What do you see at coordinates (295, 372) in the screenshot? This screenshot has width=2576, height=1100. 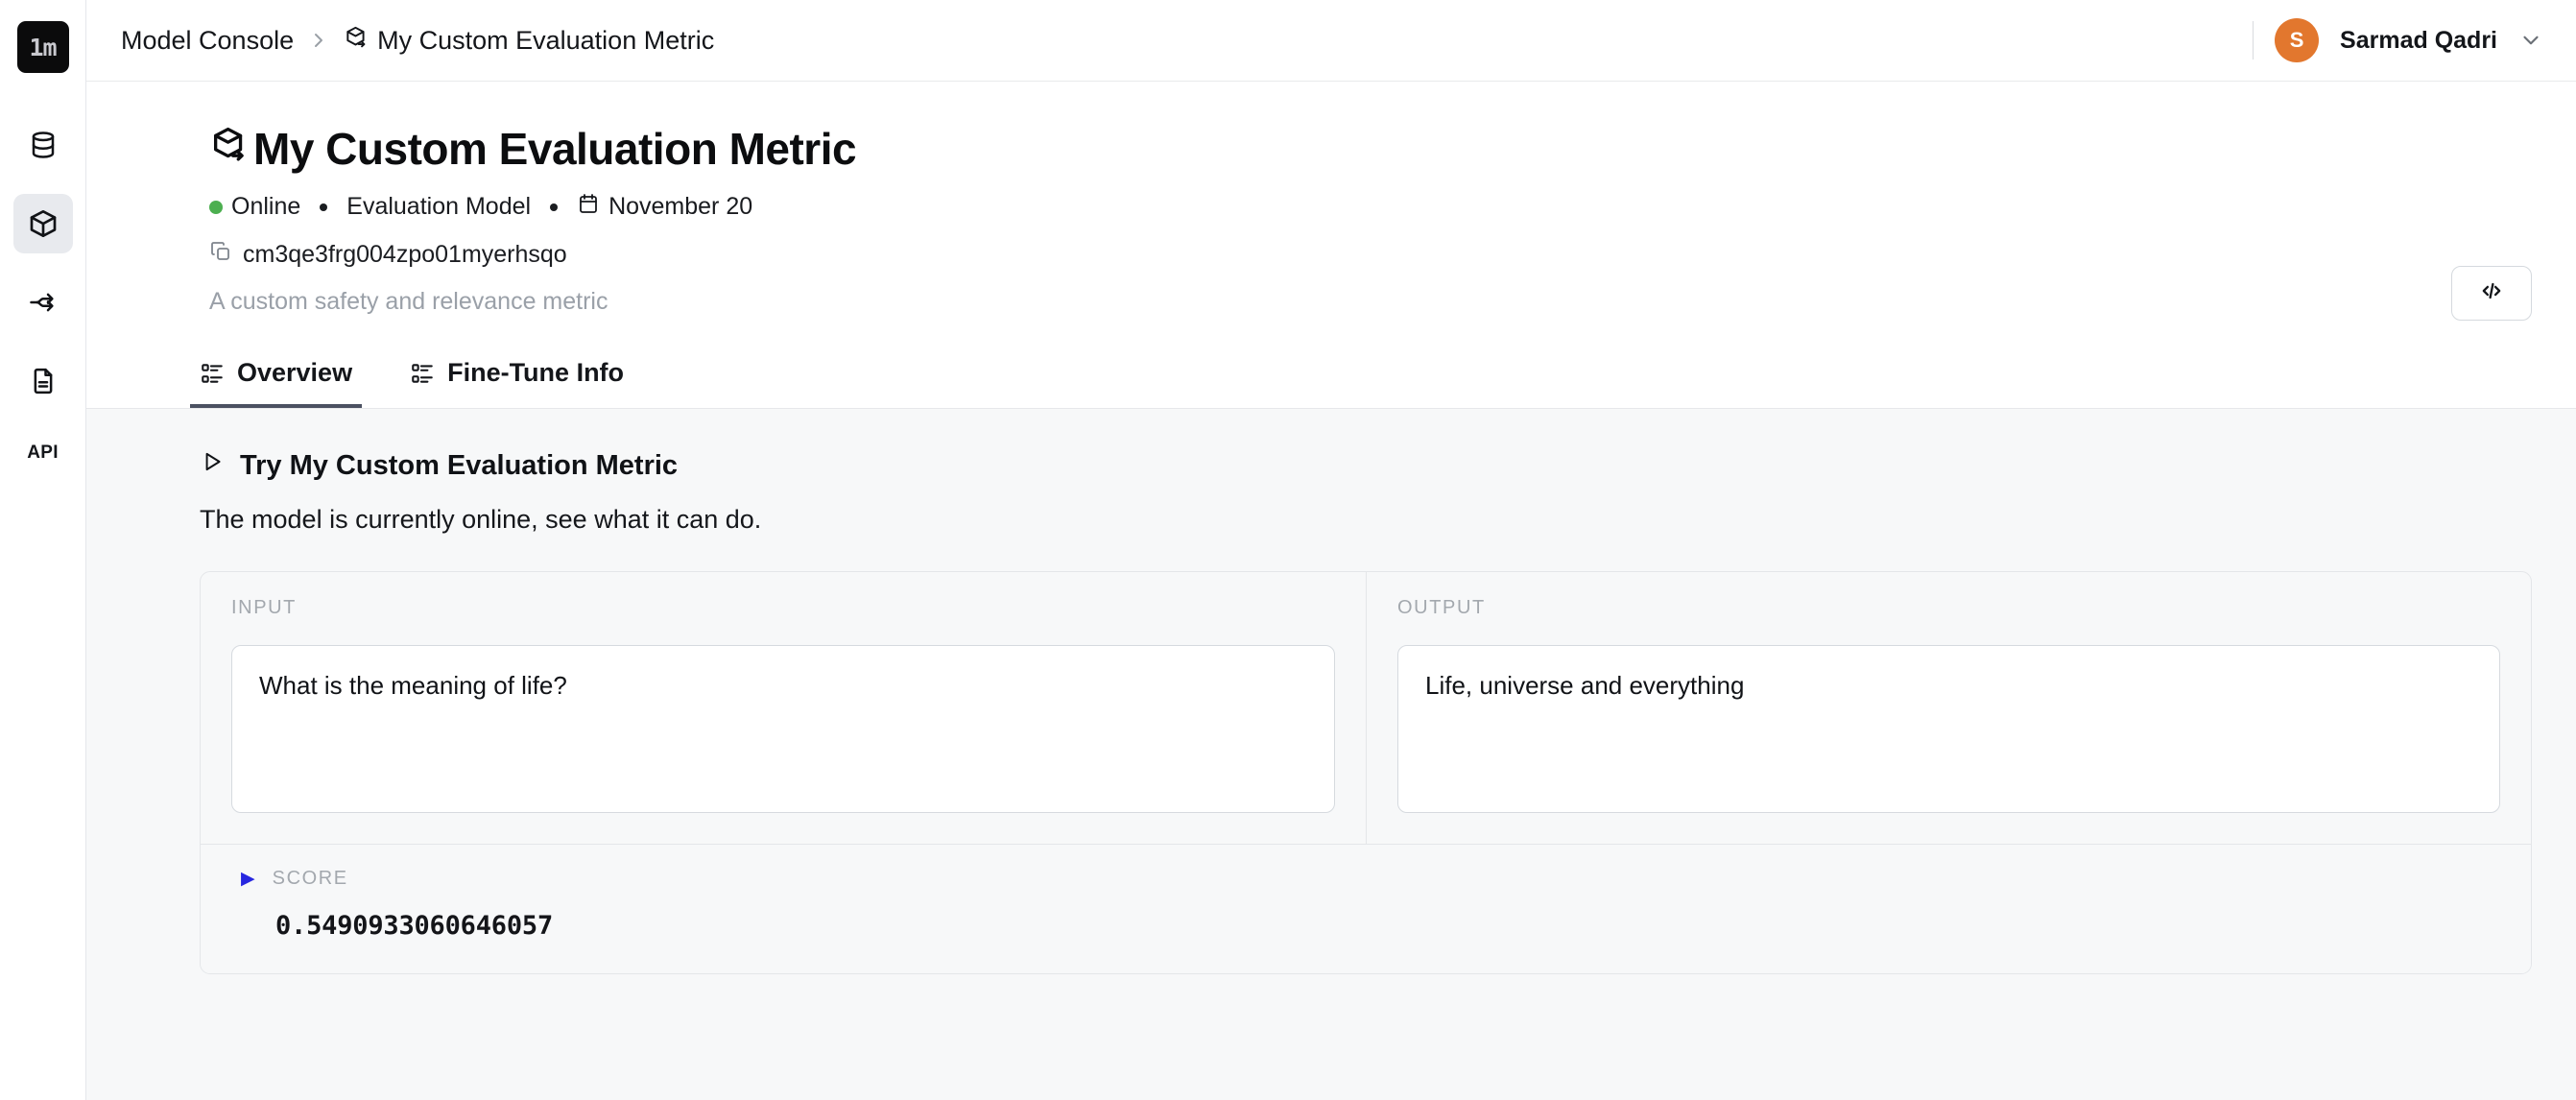 I see `tab-overview-label: Overview` at bounding box center [295, 372].